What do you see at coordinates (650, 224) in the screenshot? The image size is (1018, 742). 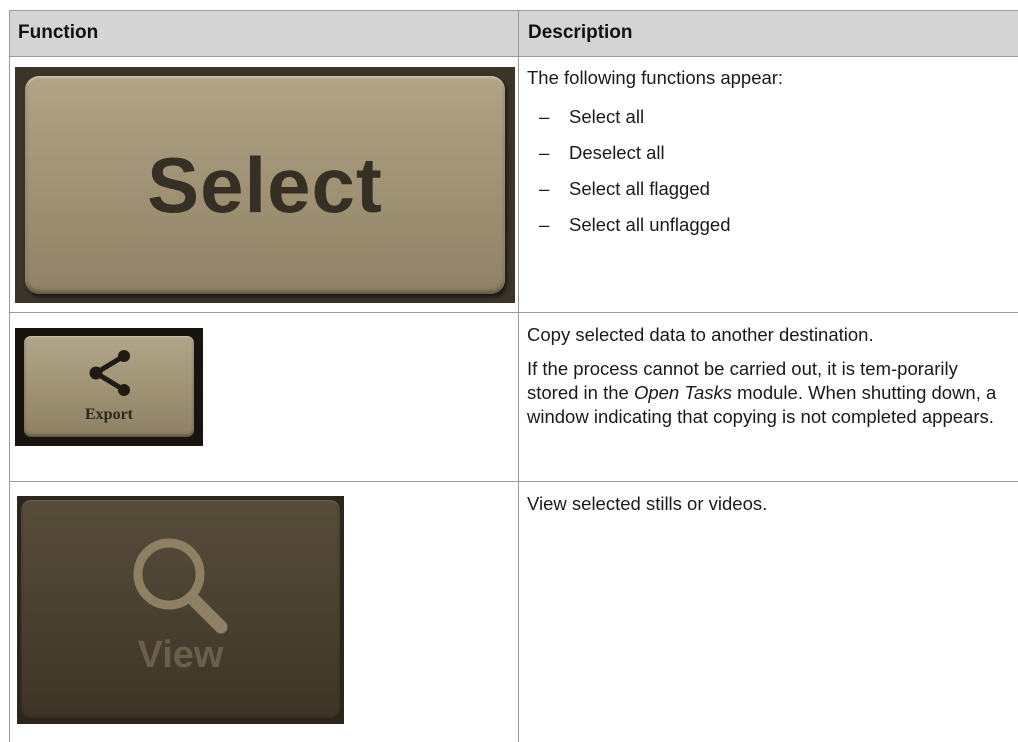 I see `list-item-text: Select all unflagged` at bounding box center [650, 224].